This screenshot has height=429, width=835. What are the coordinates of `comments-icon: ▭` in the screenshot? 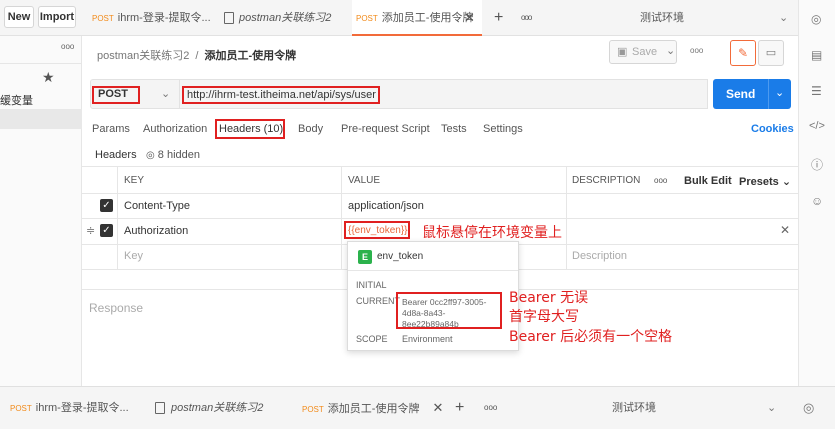 It's located at (771, 53).